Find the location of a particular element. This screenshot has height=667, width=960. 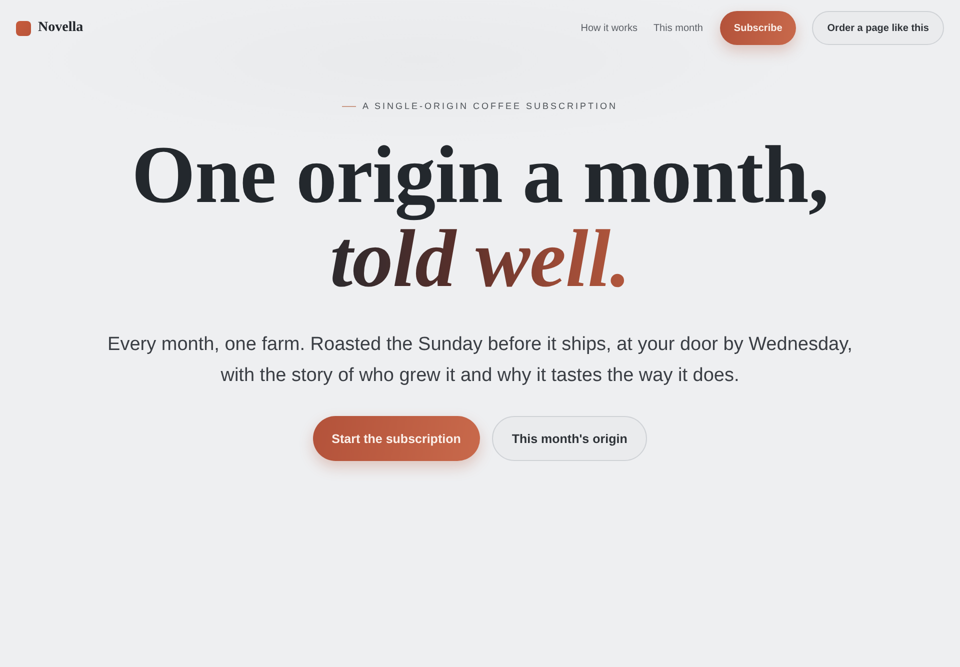

hero-subtitle: Every month, one farm. Roasted the Sunday before it ships, at your door by Wednesday, with the story of who grew it and why it tastes the way it does. is located at coordinates (480, 360).